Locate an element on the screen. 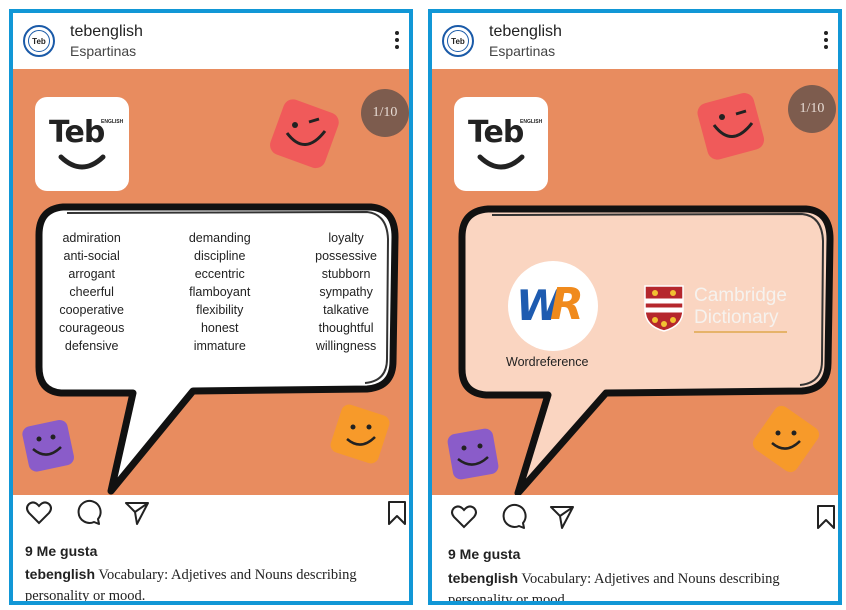 The width and height of the screenshot is (846, 610). word: cheerful is located at coordinates (91, 292).